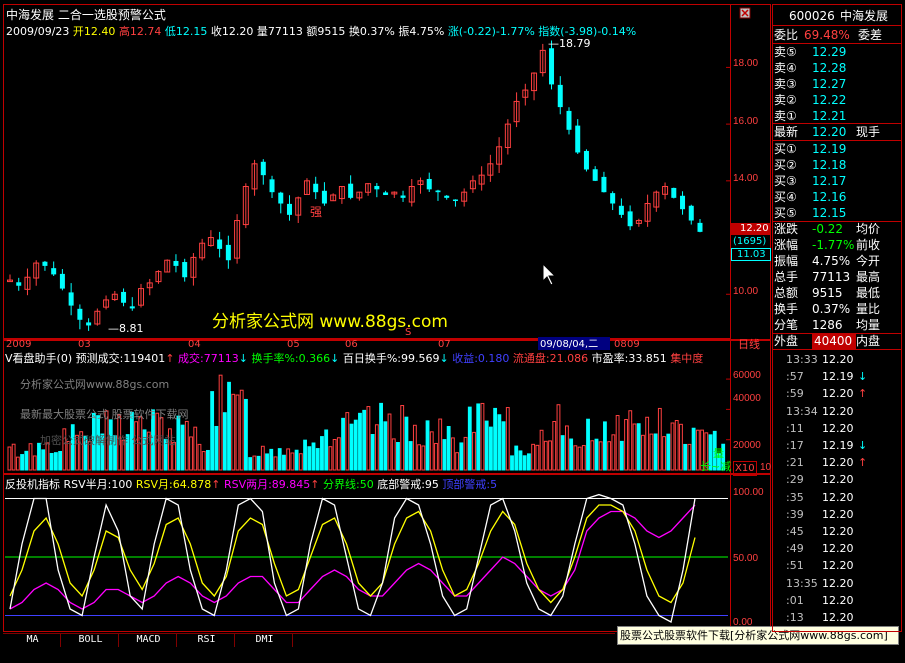 This screenshot has height=663, width=905. I want to click on bid-value: 12.18, so click(829, 165).